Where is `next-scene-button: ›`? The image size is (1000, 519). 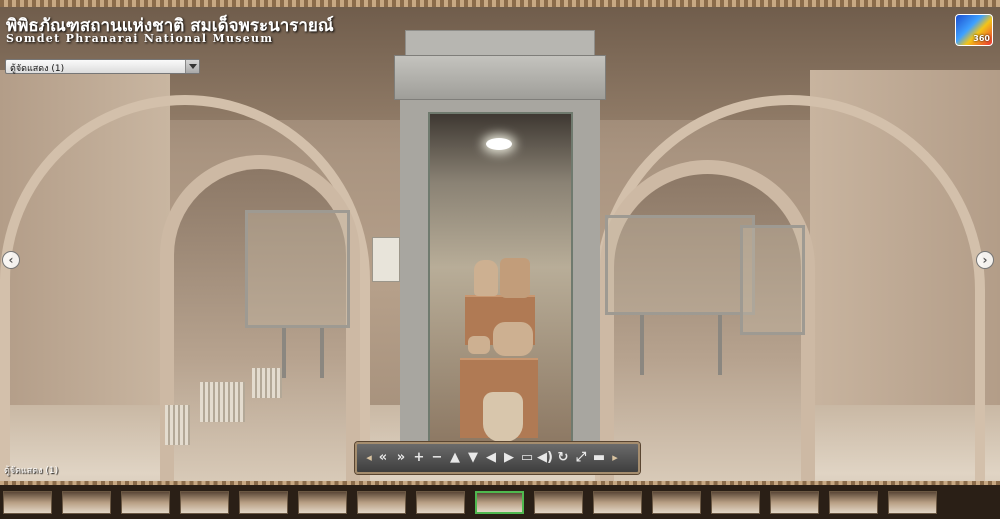 next-scene-button: › is located at coordinates (985, 260).